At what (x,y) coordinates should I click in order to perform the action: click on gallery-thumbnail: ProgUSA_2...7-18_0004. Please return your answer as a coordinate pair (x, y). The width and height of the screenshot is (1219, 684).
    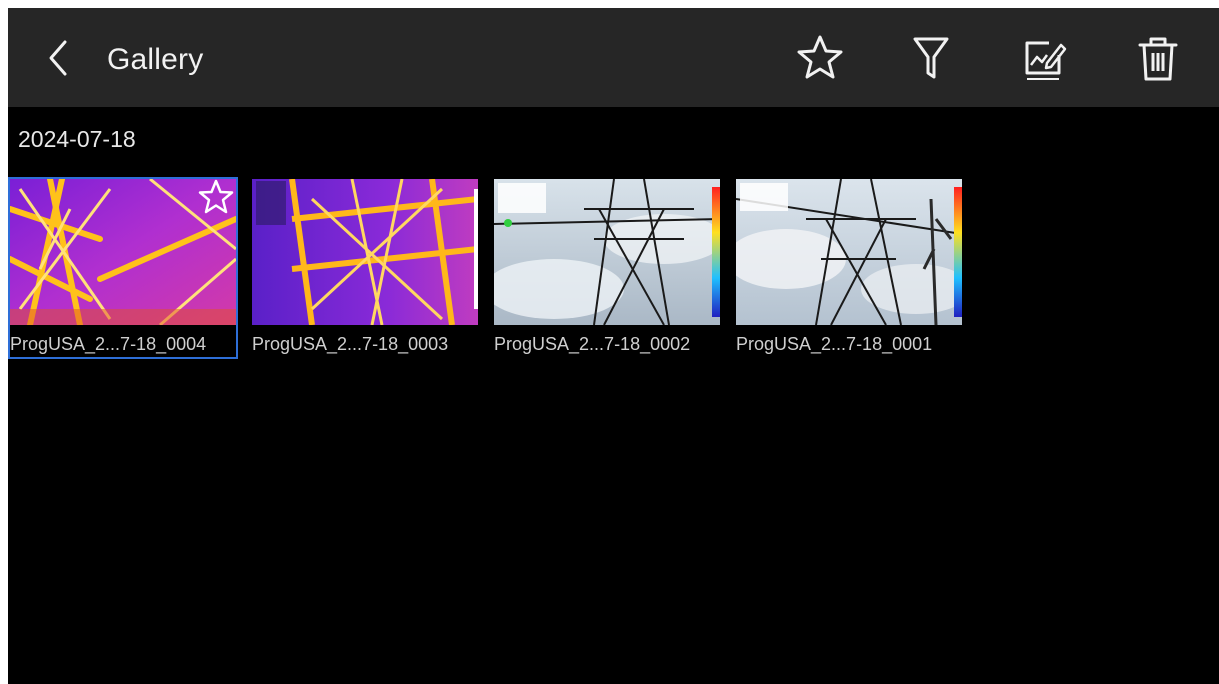
    Looking at the image, I should click on (123, 268).